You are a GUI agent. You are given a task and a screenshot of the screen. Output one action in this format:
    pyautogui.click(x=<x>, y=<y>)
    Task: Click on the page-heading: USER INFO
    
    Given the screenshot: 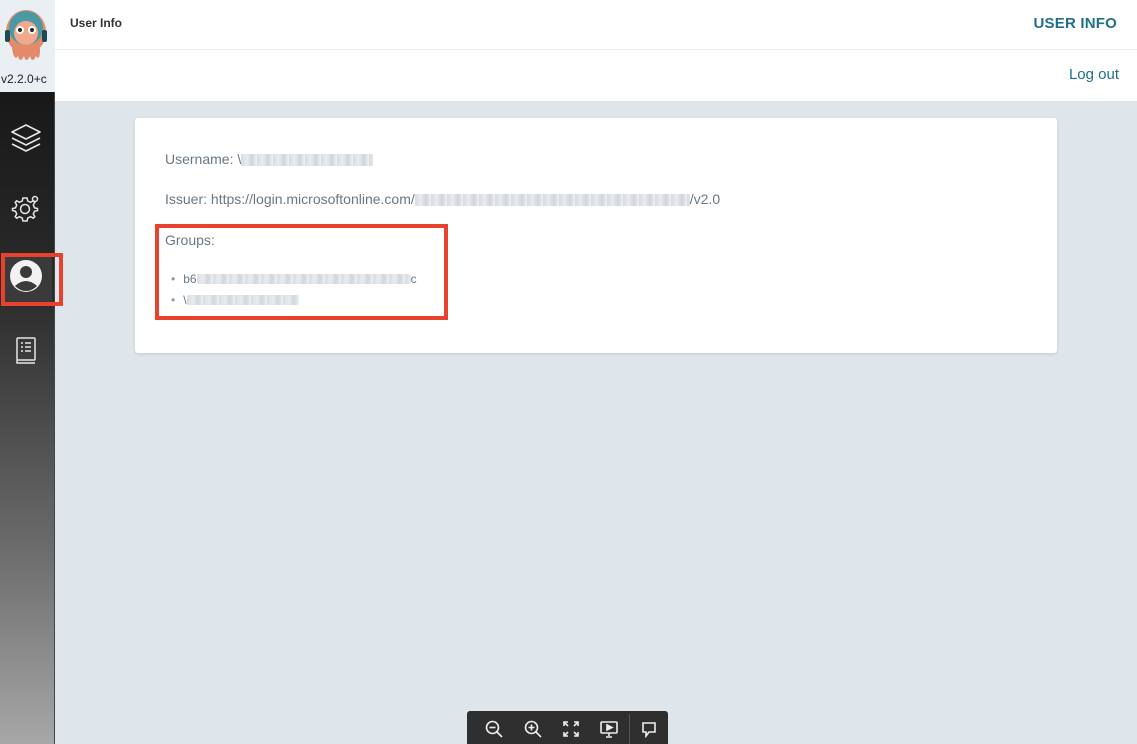 What is the action you would take?
    pyautogui.click(x=1075, y=23)
    